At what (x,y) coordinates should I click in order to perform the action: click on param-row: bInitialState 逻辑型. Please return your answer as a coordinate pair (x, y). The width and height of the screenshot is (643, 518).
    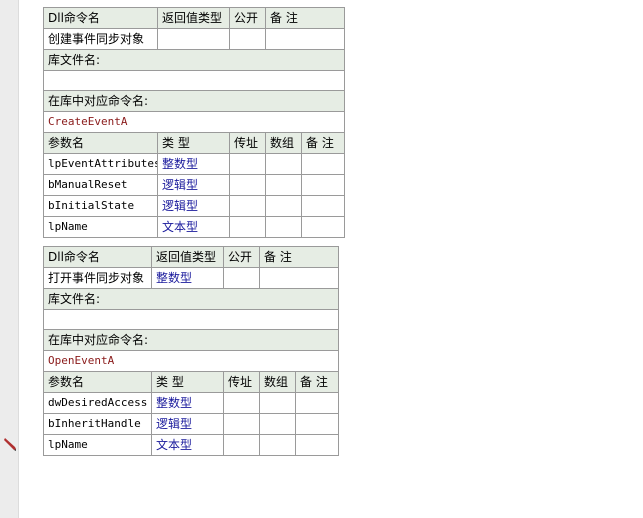
    Looking at the image, I should click on (194, 206).